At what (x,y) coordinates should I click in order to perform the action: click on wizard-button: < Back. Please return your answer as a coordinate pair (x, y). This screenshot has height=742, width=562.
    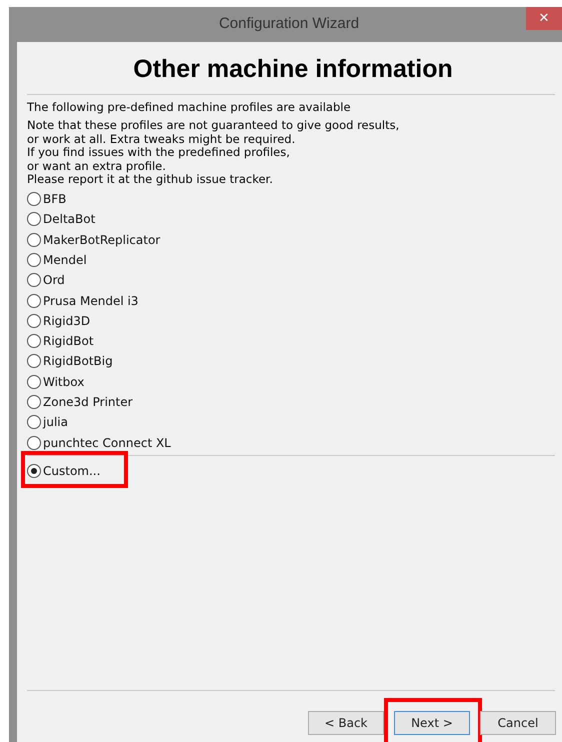
    Looking at the image, I should click on (346, 723).